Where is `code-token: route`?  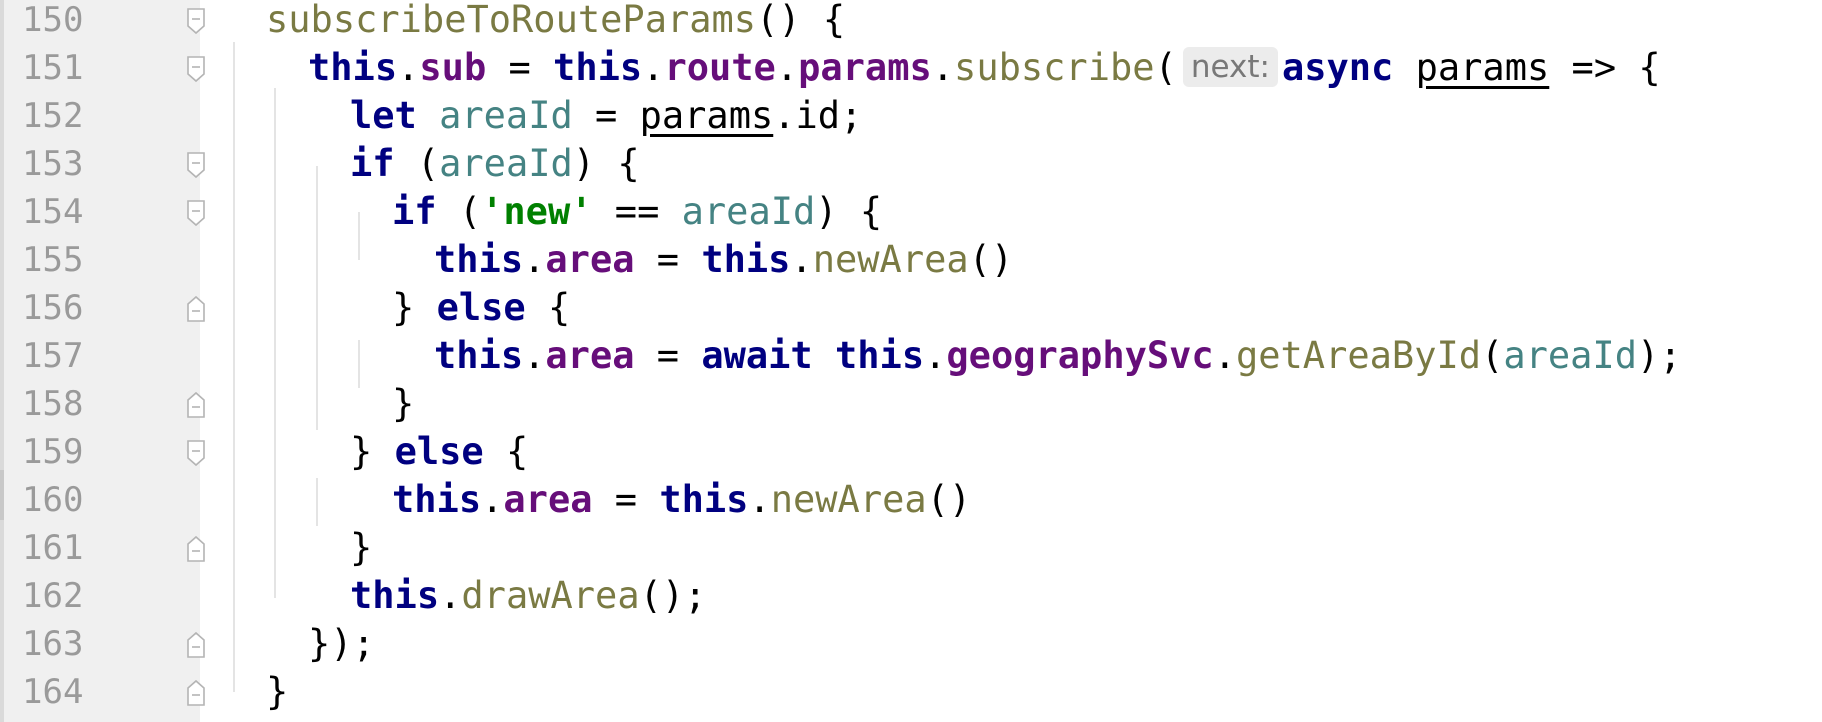 code-token: route is located at coordinates (720, 67).